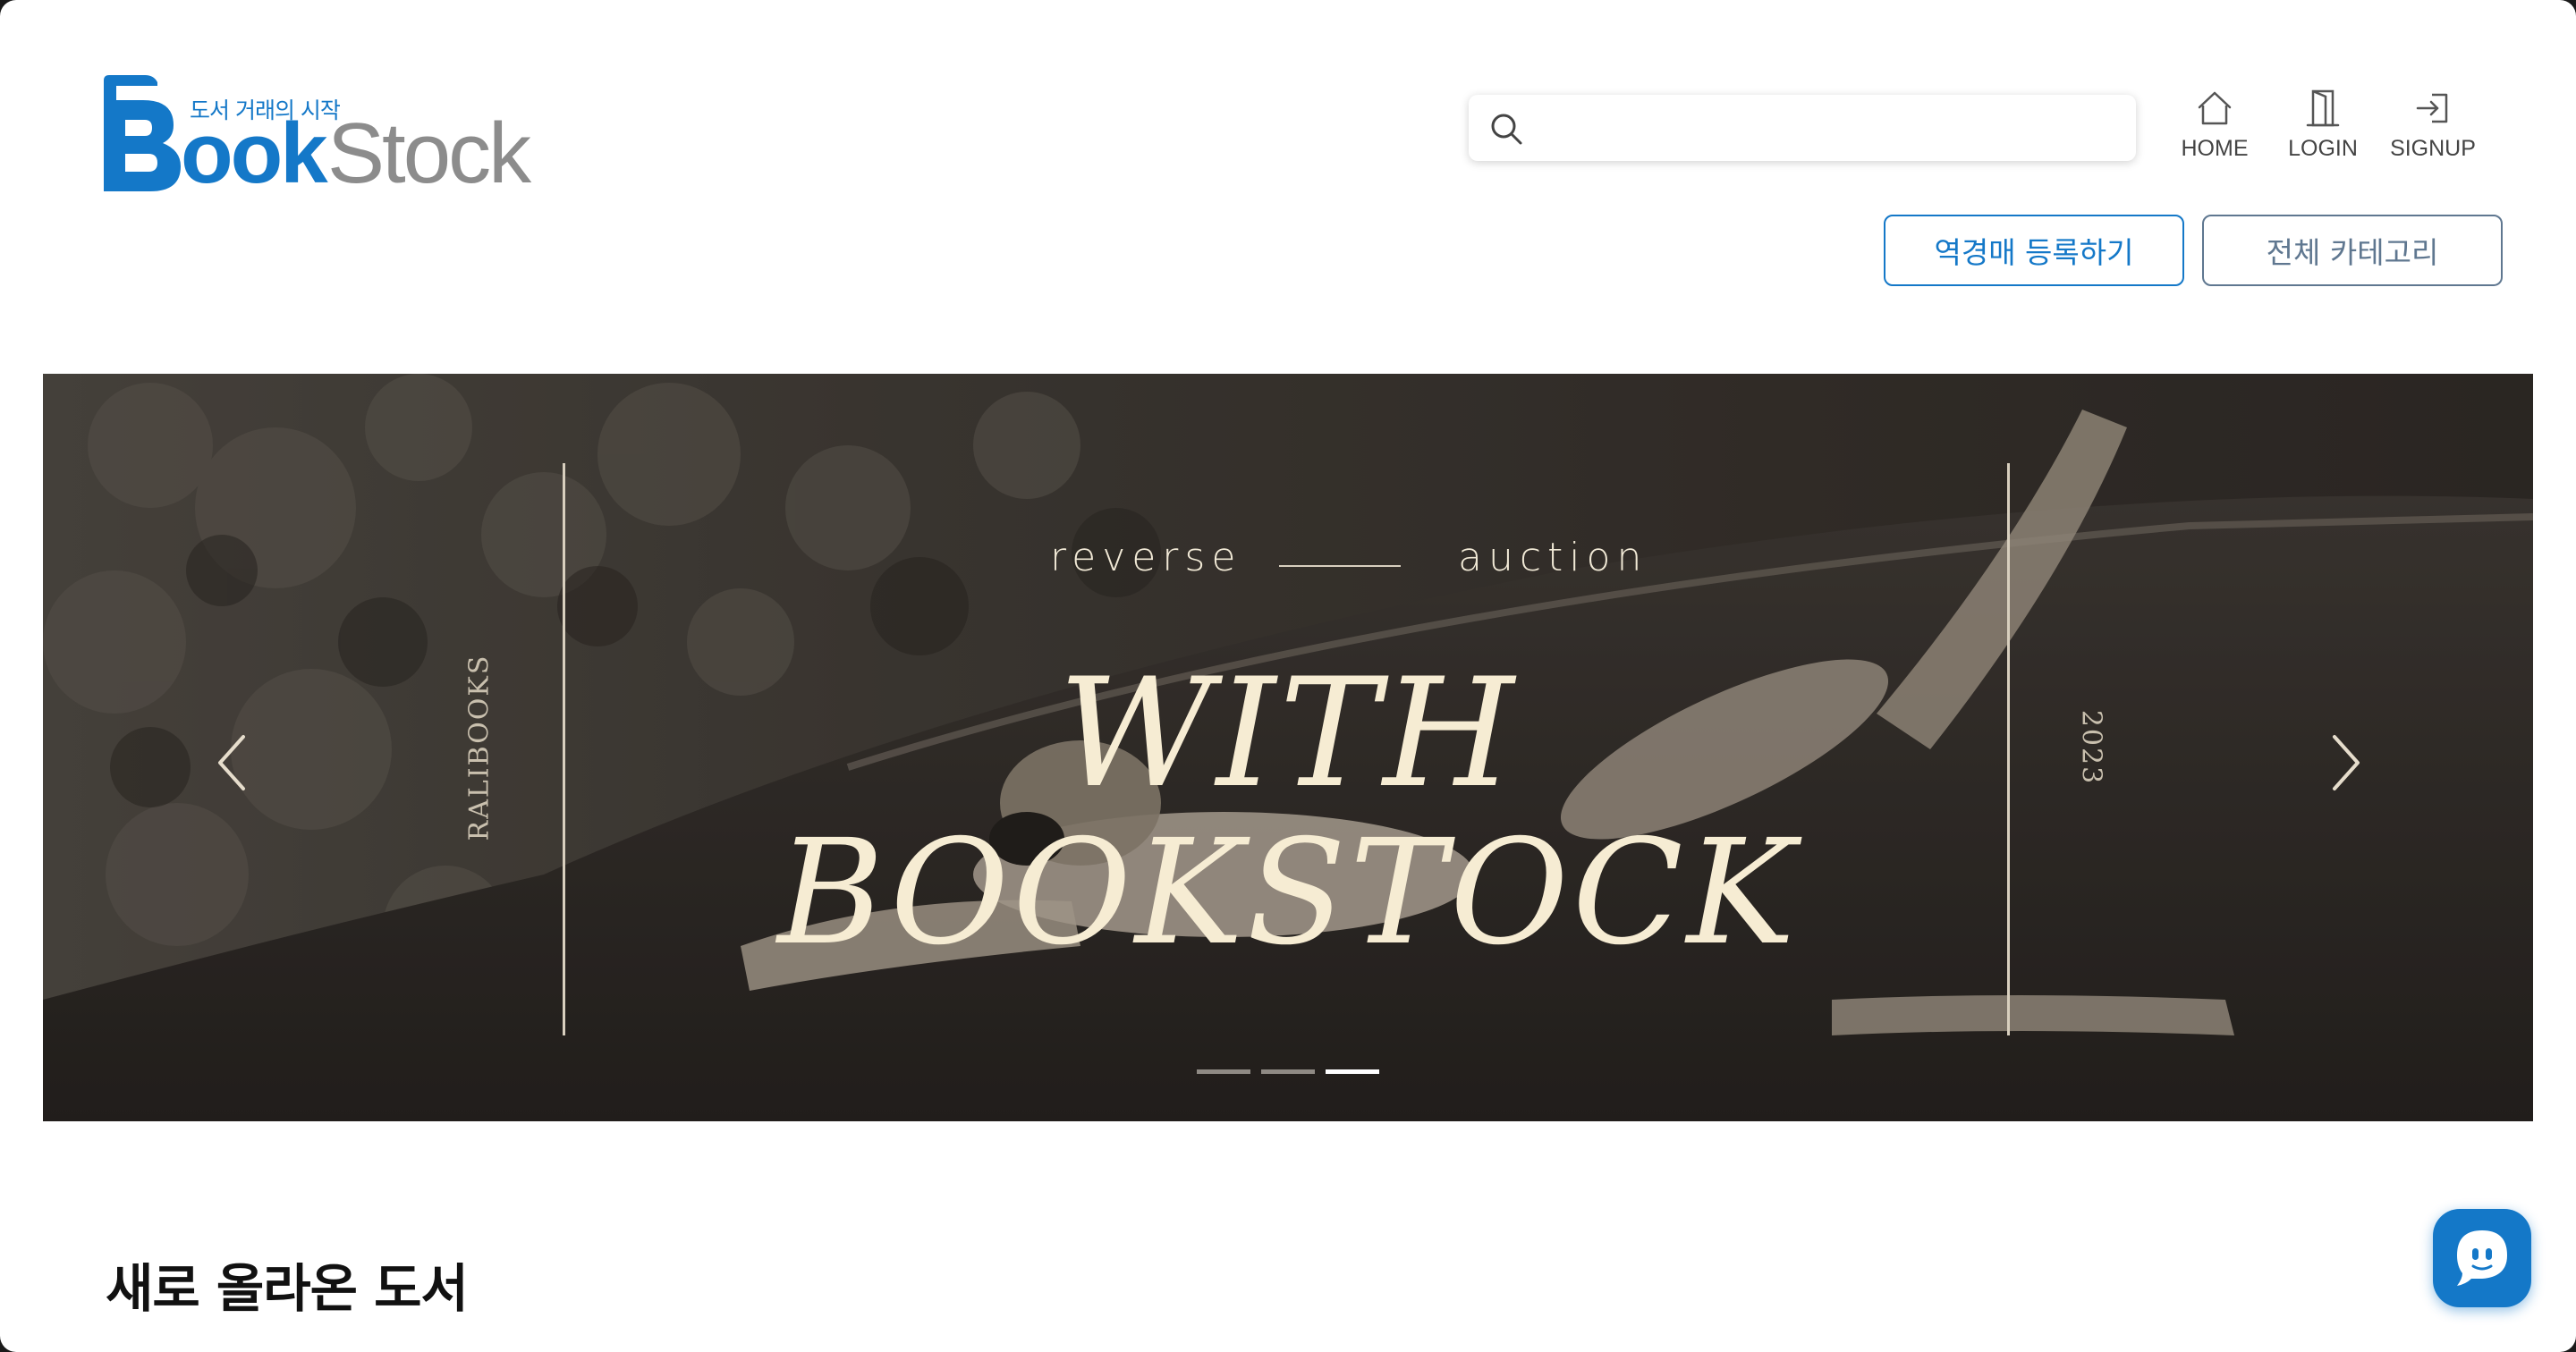  I want to click on chevron-right-icon, so click(2347, 762).